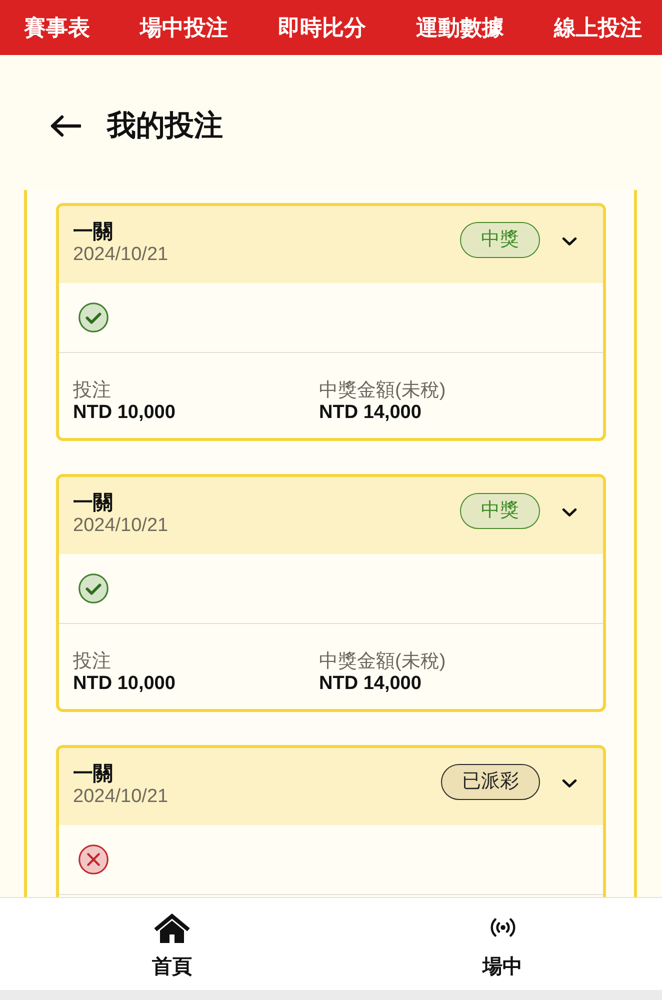  What do you see at coordinates (502, 927) in the screenshot?
I see `broadcast-icon` at bounding box center [502, 927].